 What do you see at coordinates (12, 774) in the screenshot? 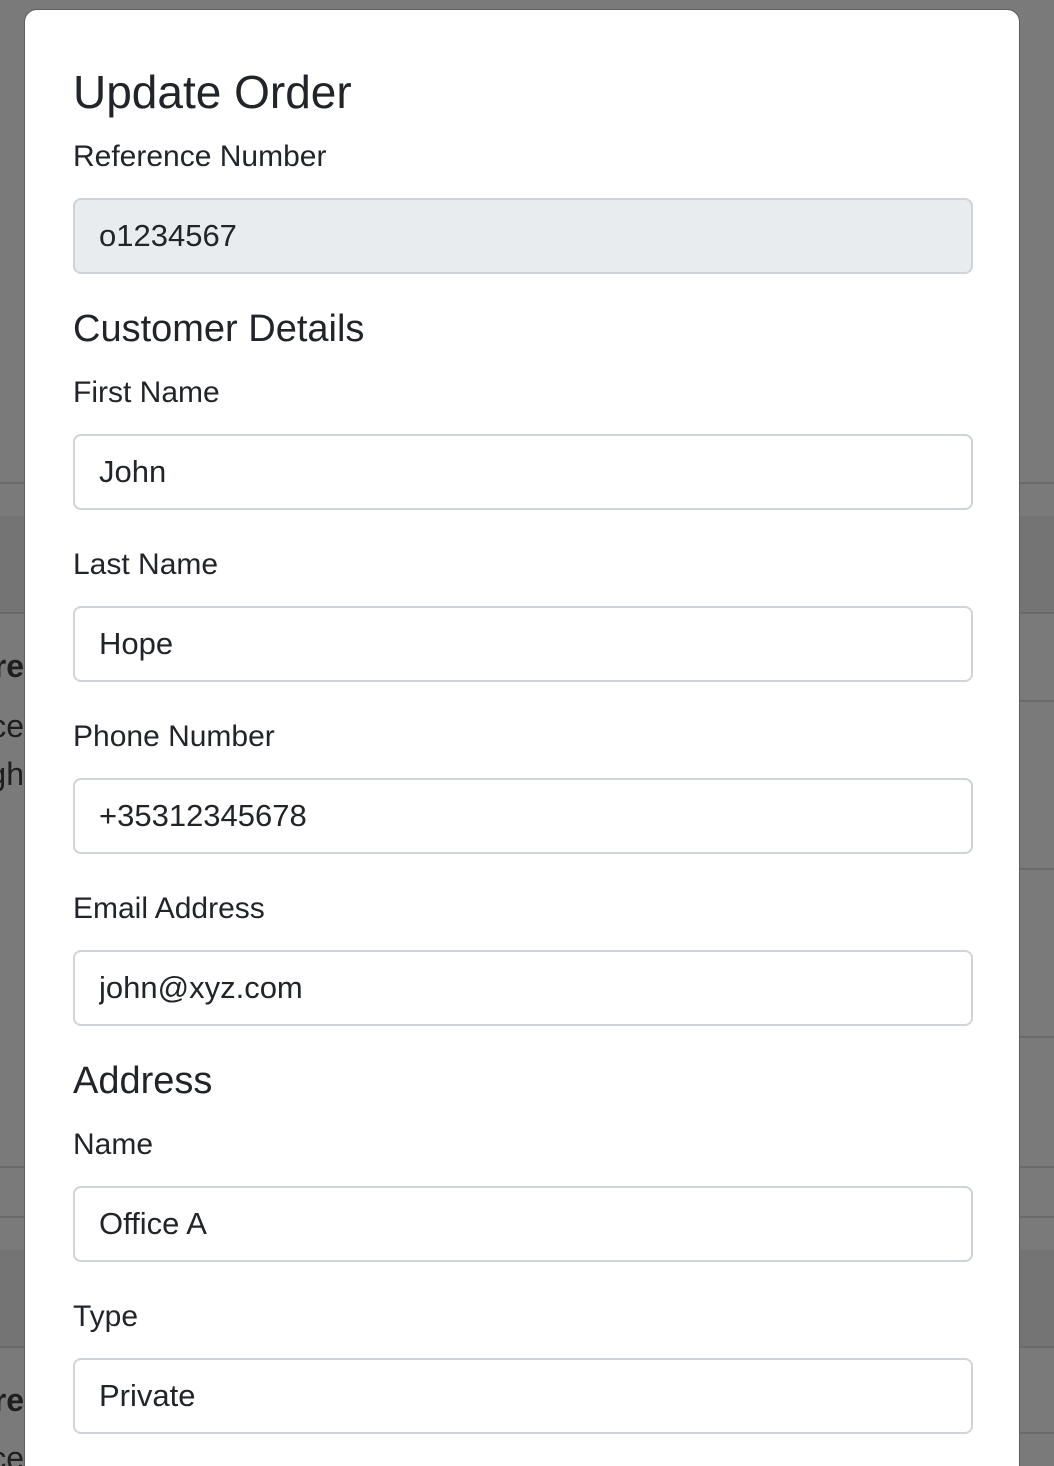
I see `background-text-fragment: gh` at bounding box center [12, 774].